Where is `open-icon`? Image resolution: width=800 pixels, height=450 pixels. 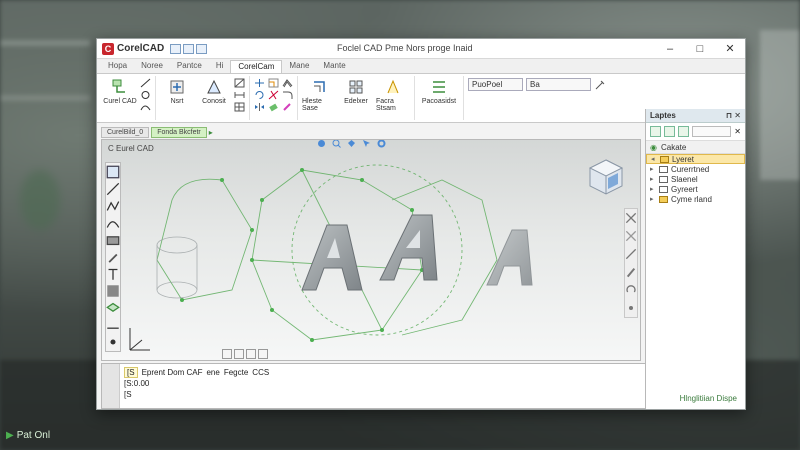 open-icon is located at coordinates (189, 48).